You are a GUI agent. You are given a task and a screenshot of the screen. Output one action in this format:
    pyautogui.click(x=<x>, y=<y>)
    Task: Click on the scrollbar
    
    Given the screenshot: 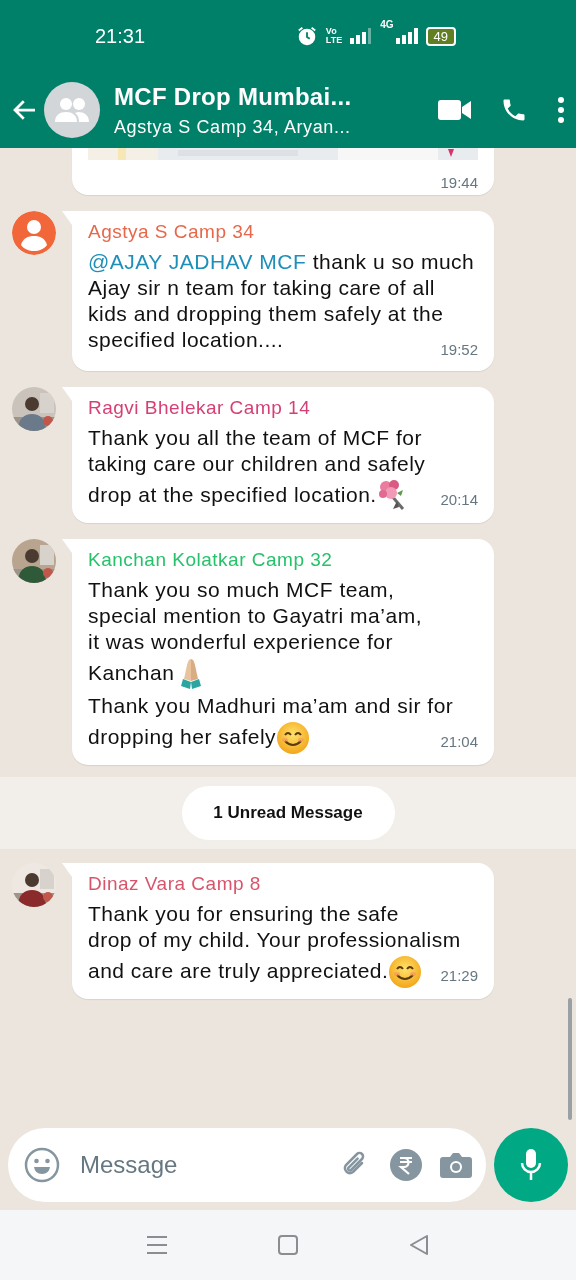 What is the action you would take?
    pyautogui.click(x=570, y=1059)
    